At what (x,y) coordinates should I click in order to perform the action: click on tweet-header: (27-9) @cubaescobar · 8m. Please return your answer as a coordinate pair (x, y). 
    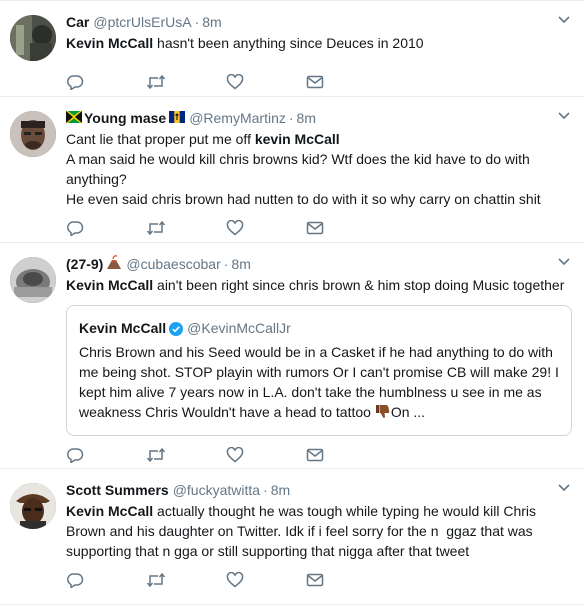
    Looking at the image, I should click on (318, 264).